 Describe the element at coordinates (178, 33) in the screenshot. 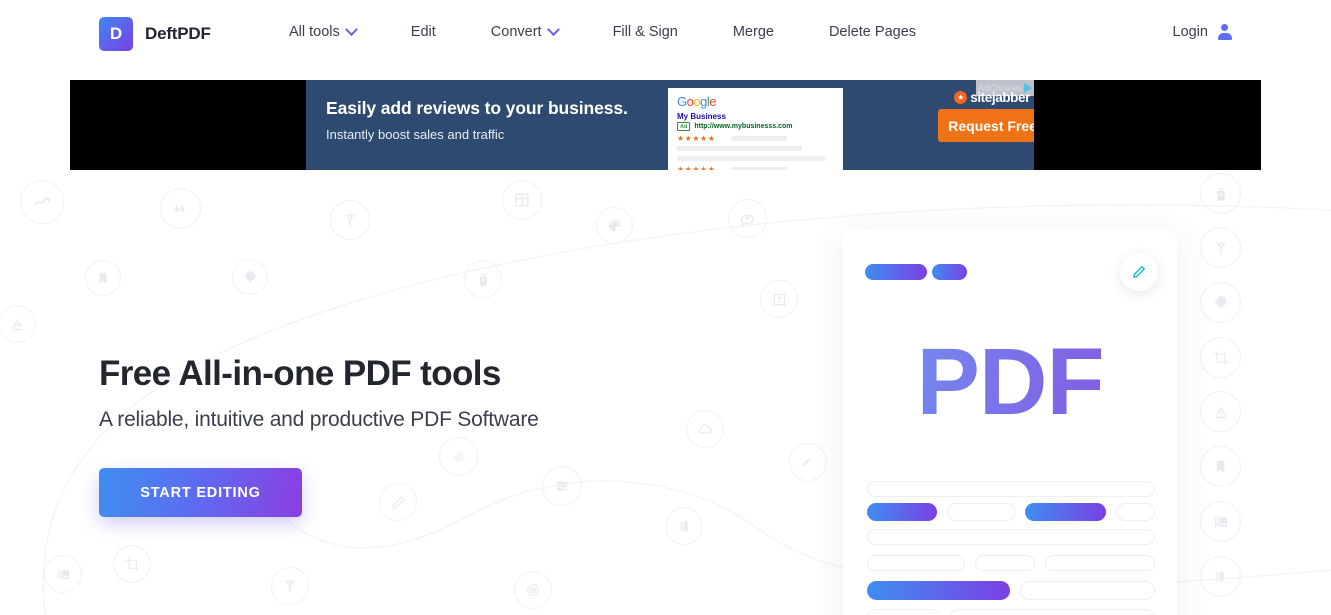

I see `brand-name: DeftPDF` at that location.